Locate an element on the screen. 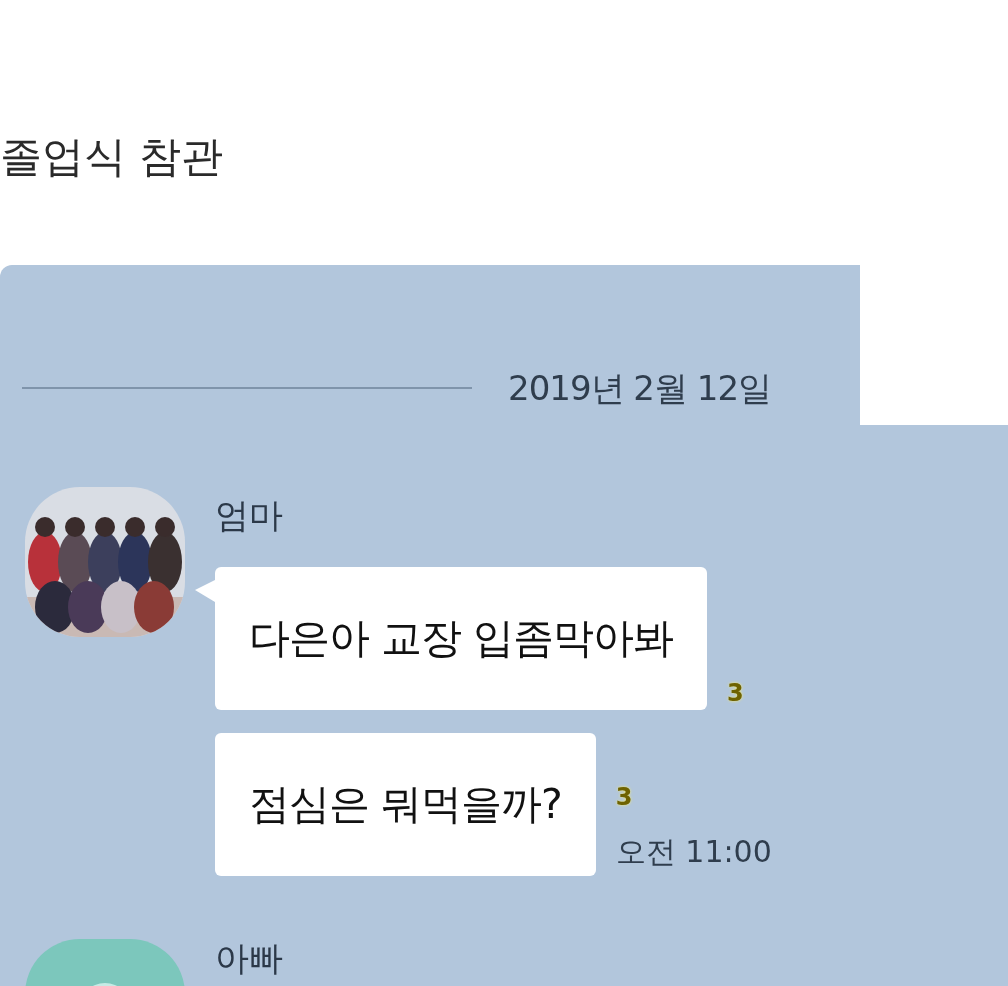 The width and height of the screenshot is (1008, 986). message-bubble: 다은아 교장 입좀막아봐 is located at coordinates (461, 638).